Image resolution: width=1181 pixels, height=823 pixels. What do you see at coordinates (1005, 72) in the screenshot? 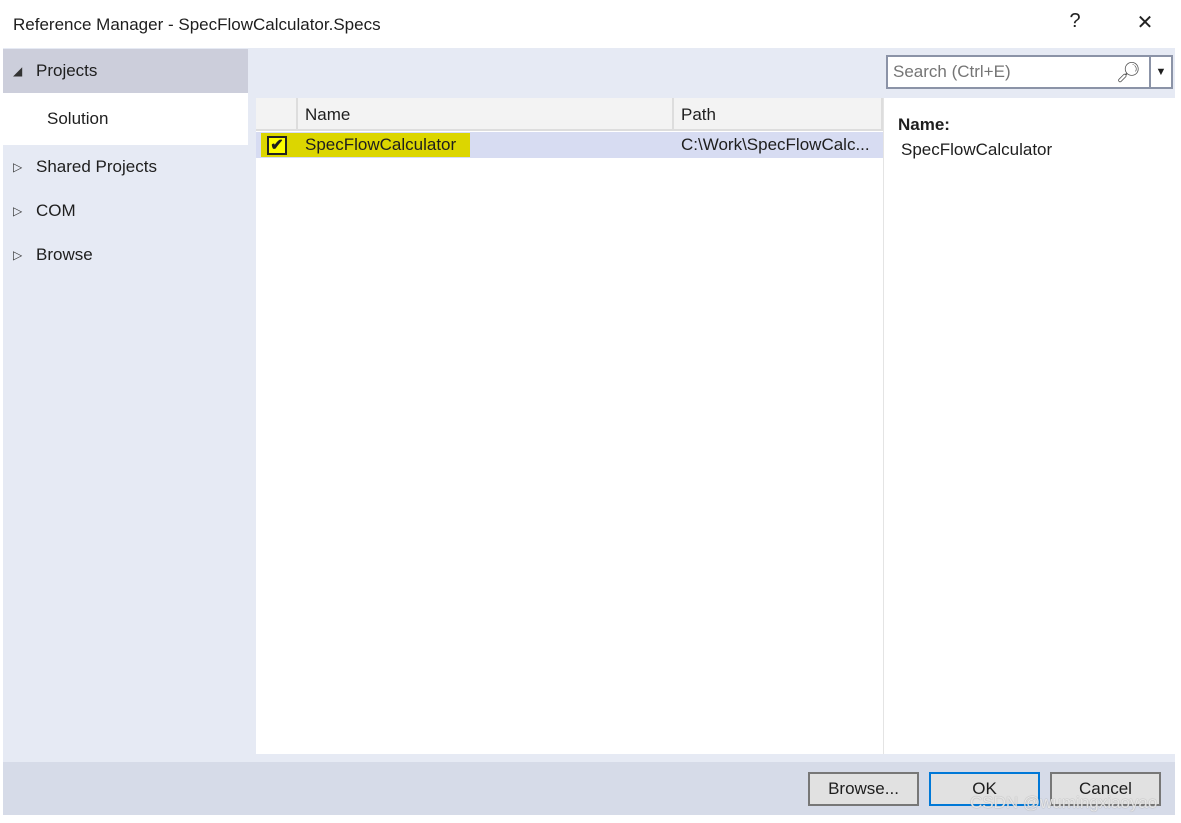
I see `search-input` at bounding box center [1005, 72].